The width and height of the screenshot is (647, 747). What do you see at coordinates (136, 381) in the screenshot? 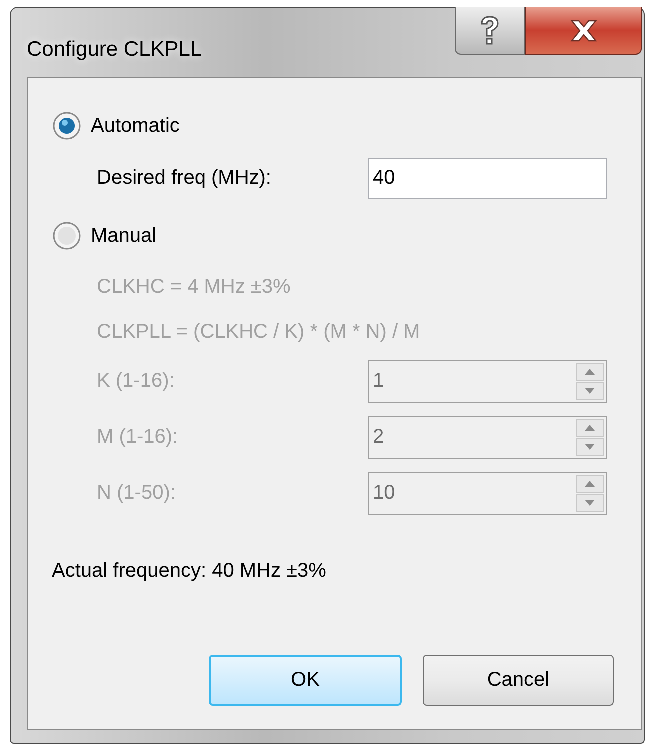
I see `field-label: K (1-16):` at bounding box center [136, 381].